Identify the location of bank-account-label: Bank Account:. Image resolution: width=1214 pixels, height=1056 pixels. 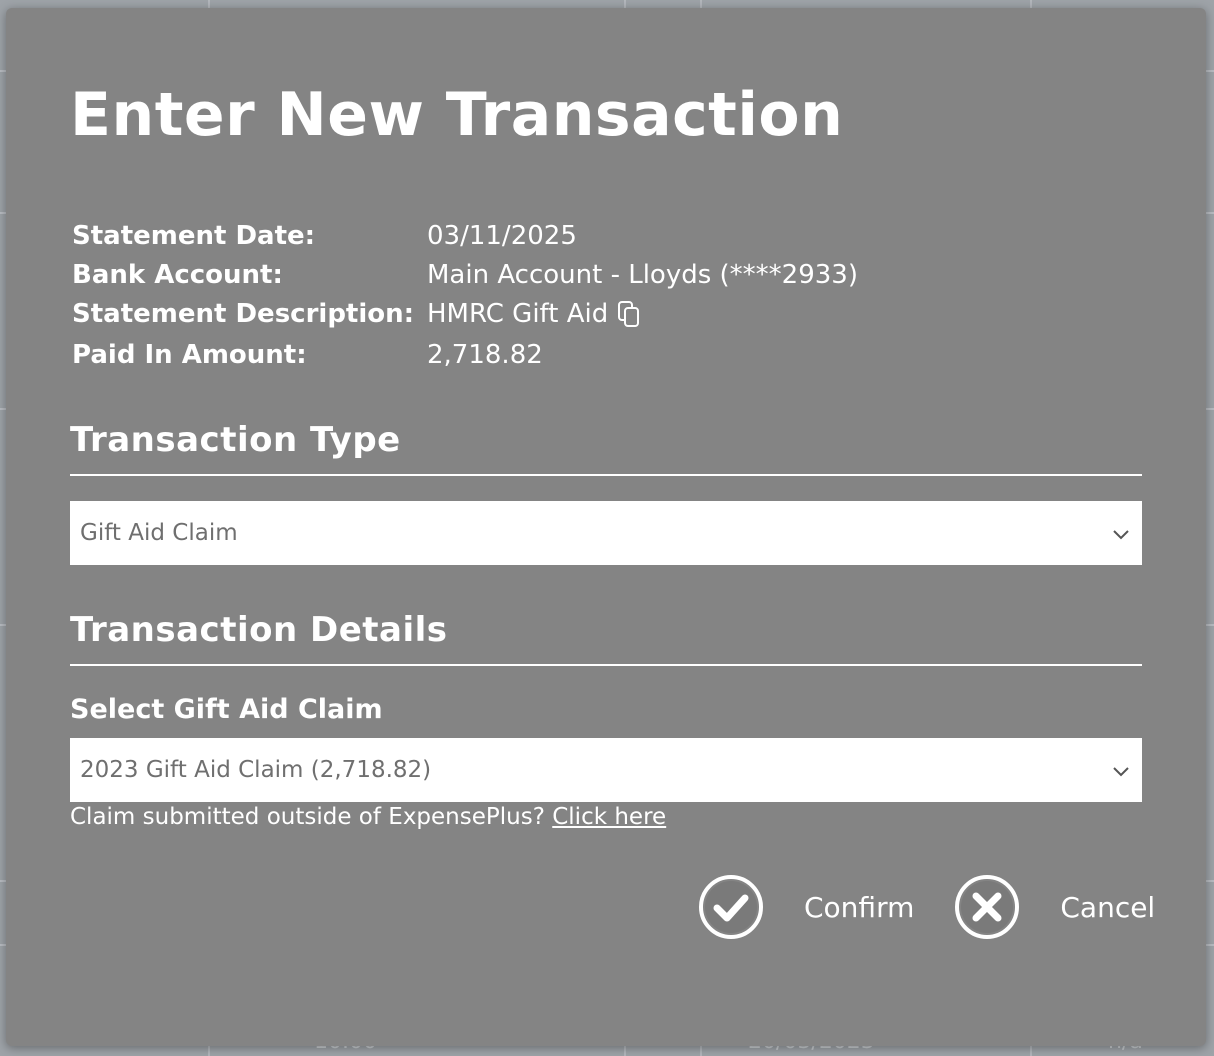
(177, 274).